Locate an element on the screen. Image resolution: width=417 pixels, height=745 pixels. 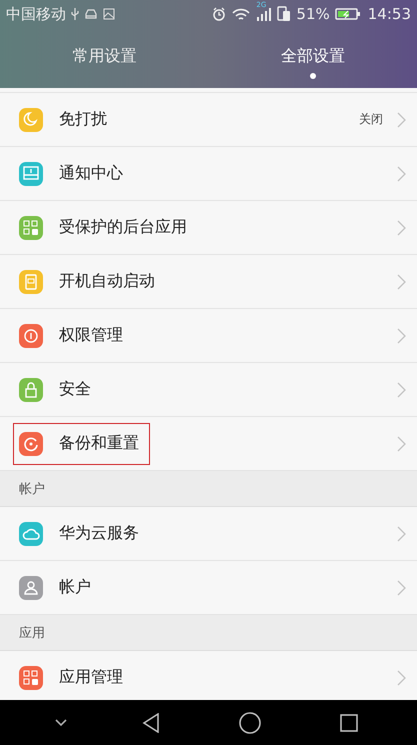
tab: 常用设置 is located at coordinates (104, 58).